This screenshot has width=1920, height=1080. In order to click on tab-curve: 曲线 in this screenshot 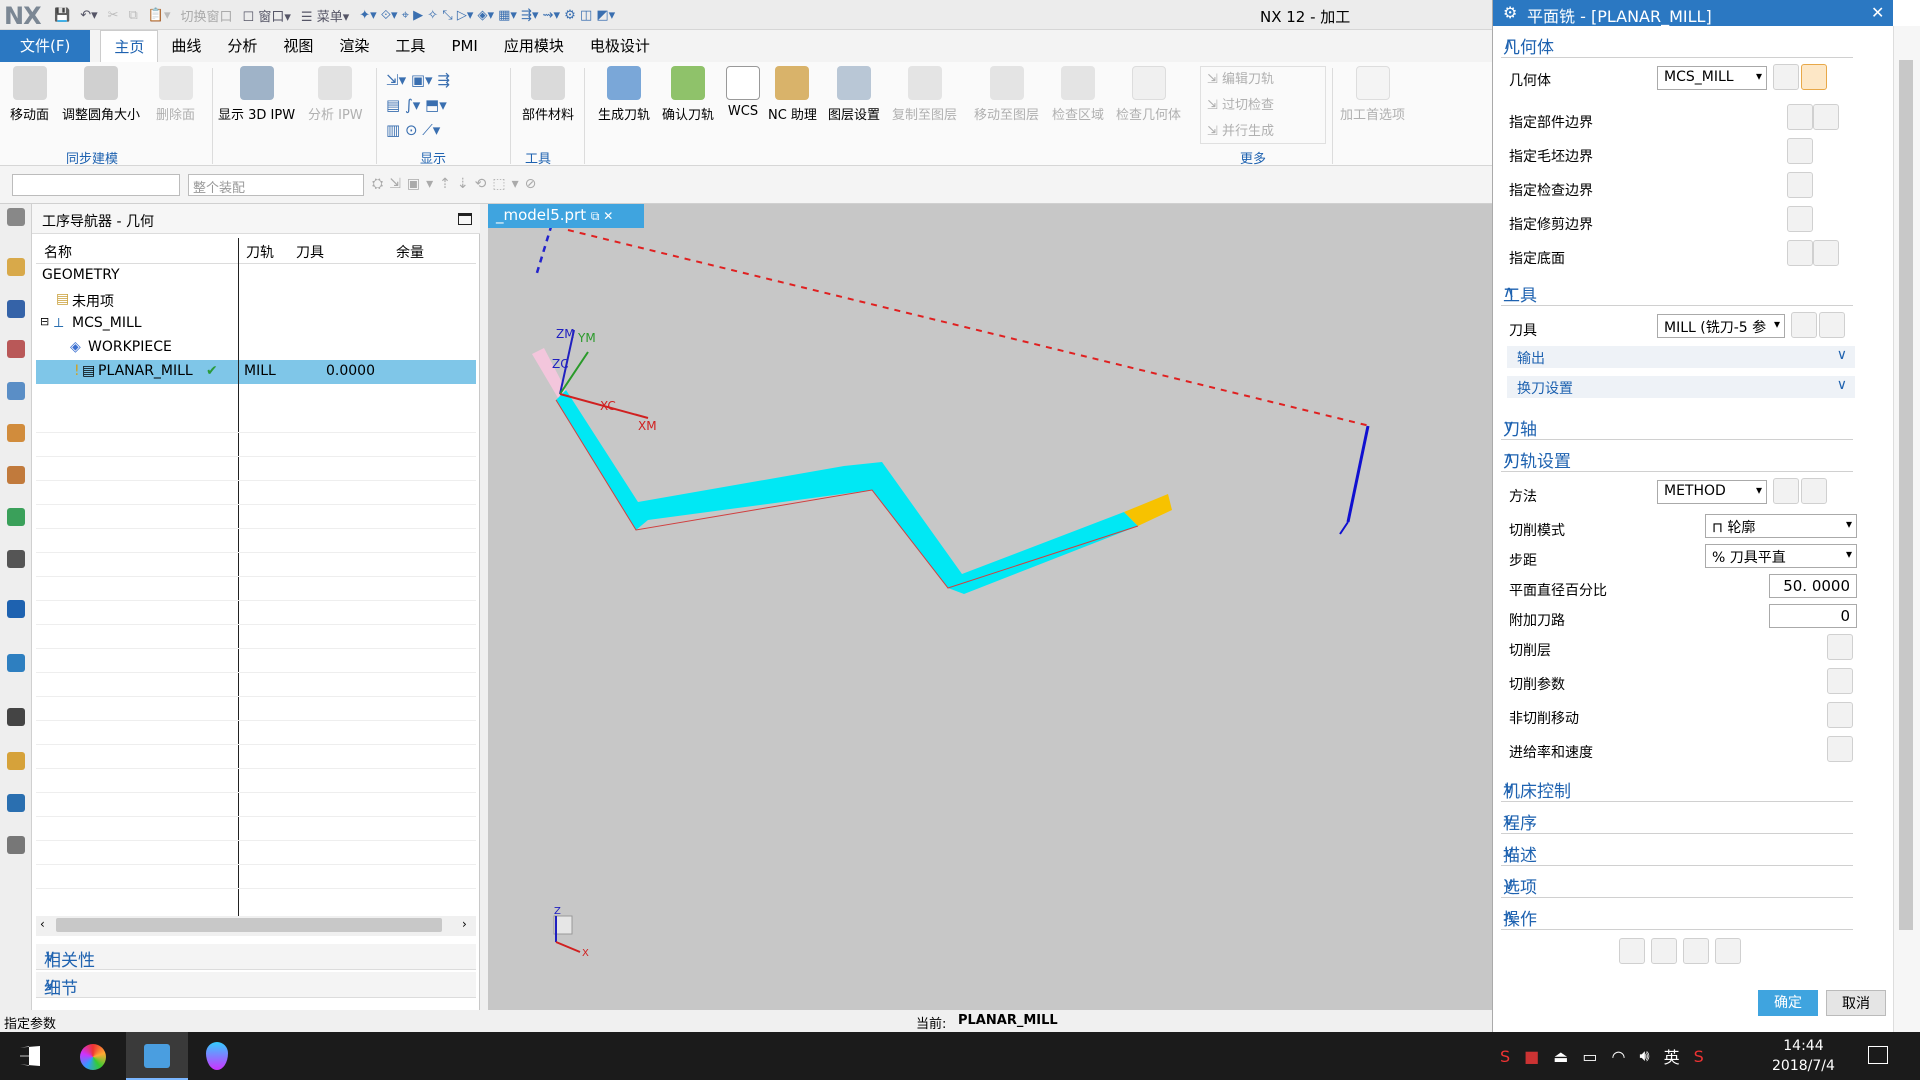, I will do `click(186, 46)`.